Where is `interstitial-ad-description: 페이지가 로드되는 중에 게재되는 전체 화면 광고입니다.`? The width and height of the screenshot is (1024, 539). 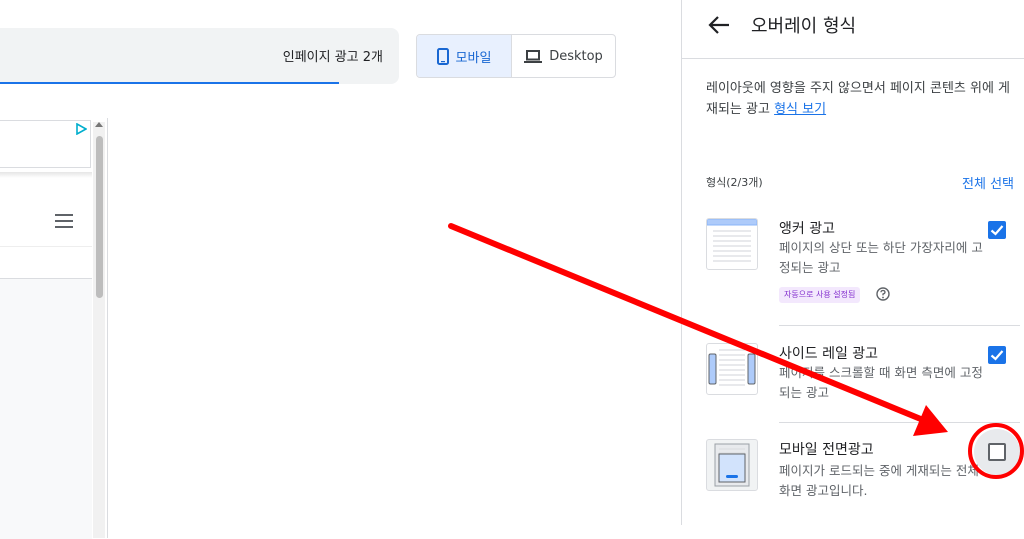 interstitial-ad-description: 페이지가 로드되는 중에 게재되는 전체 화면 광고입니다. is located at coordinates (879, 480).